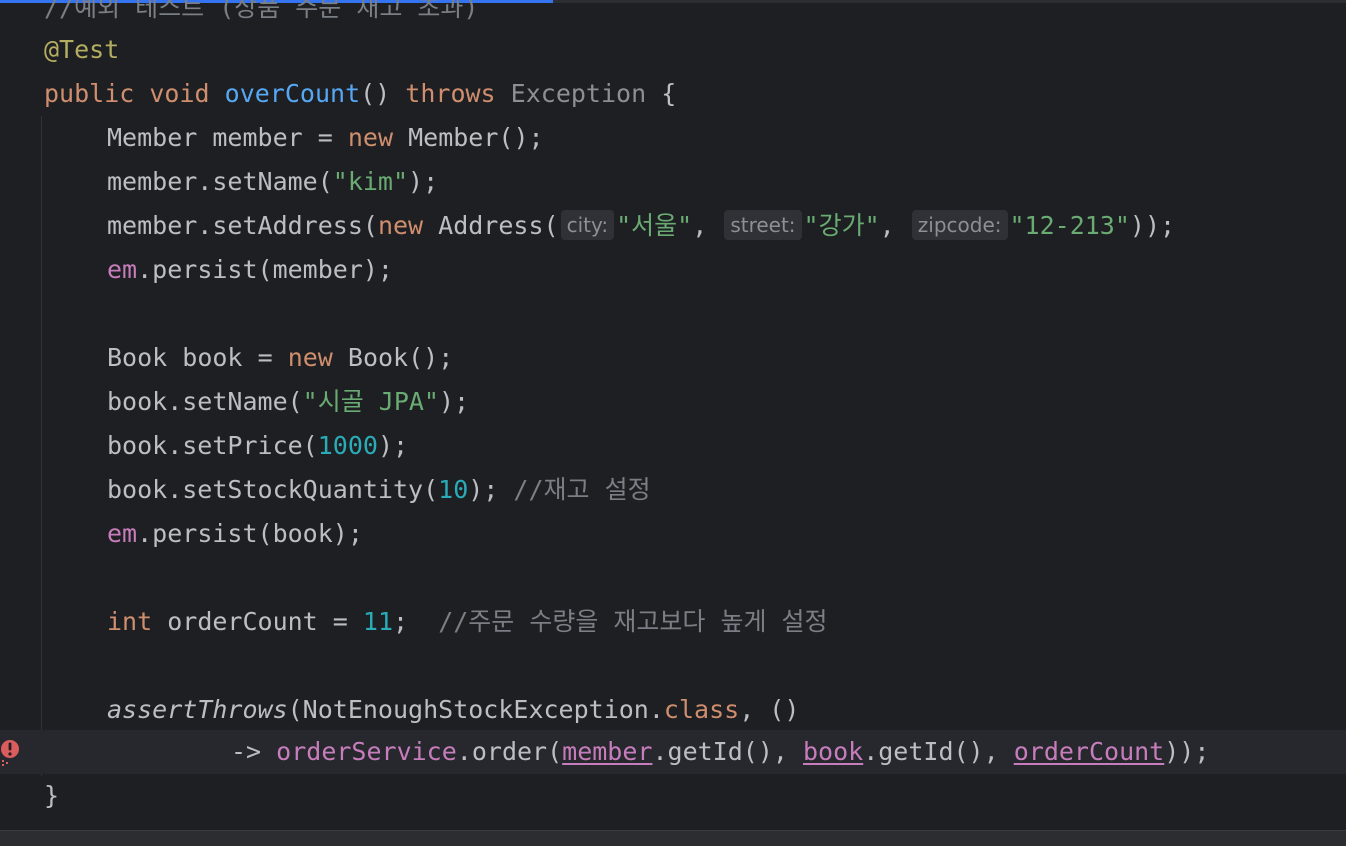  I want to click on number-literal: 1000, so click(347, 445).